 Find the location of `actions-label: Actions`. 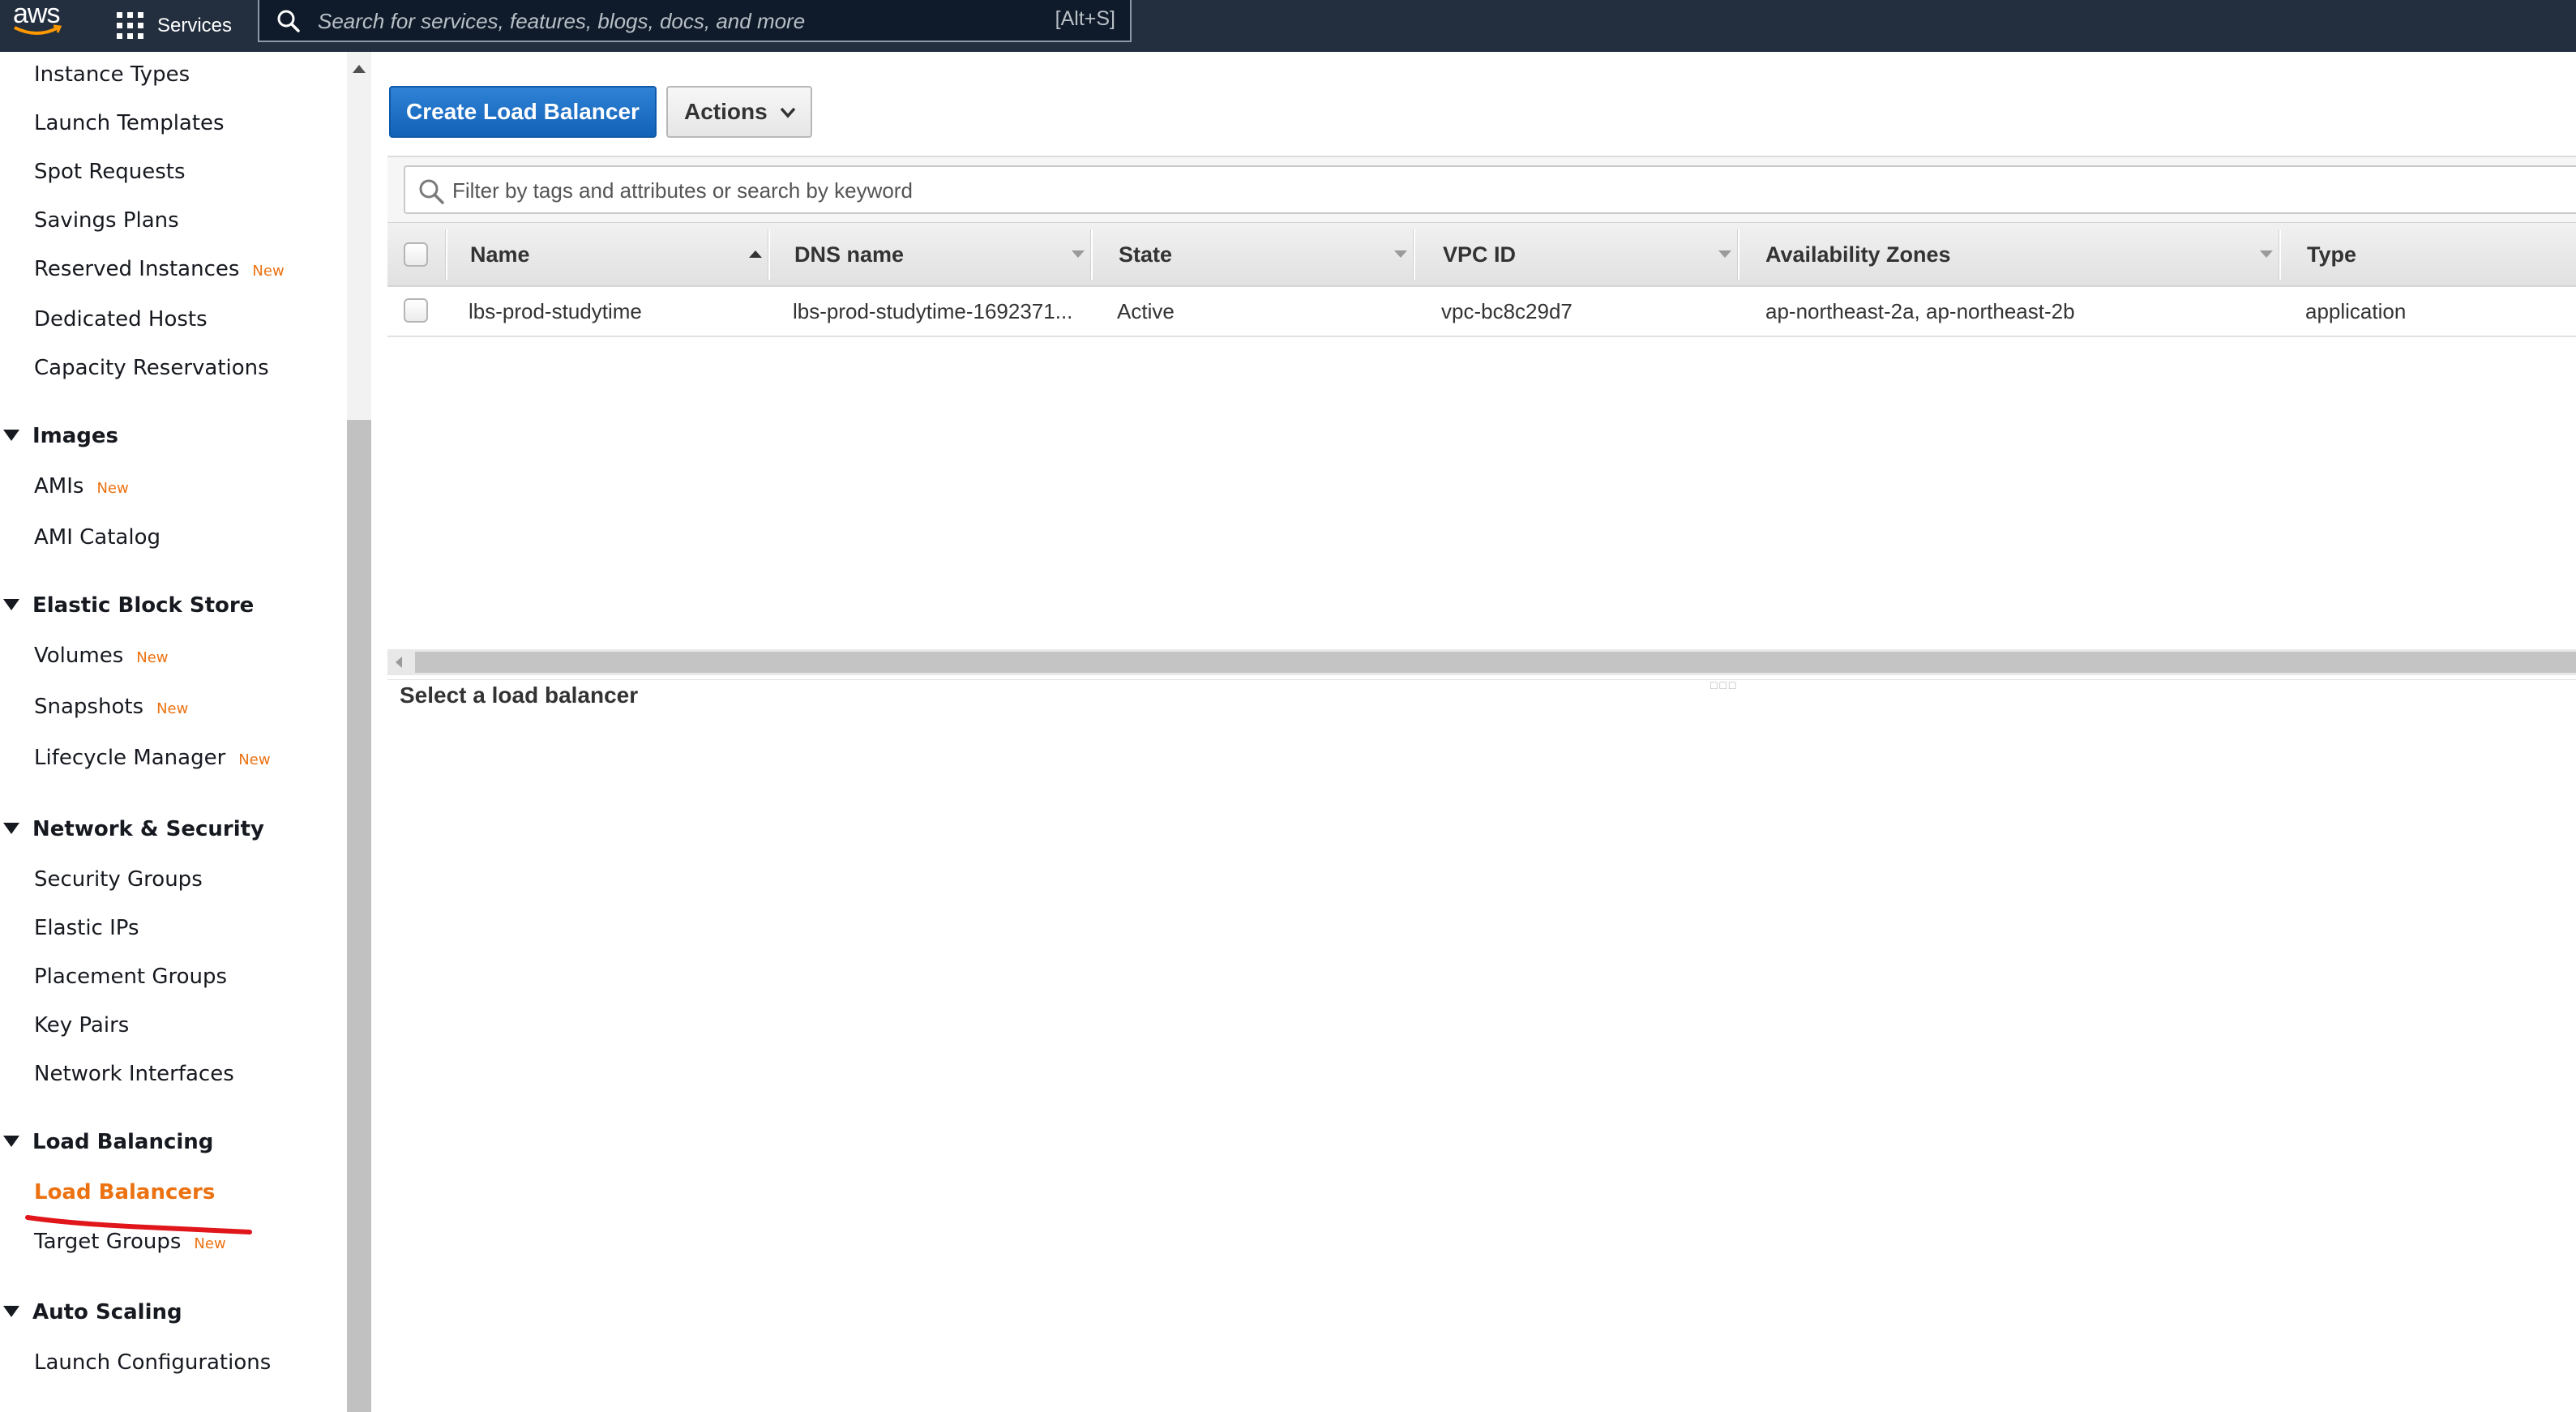

actions-label: Actions is located at coordinates (726, 111).